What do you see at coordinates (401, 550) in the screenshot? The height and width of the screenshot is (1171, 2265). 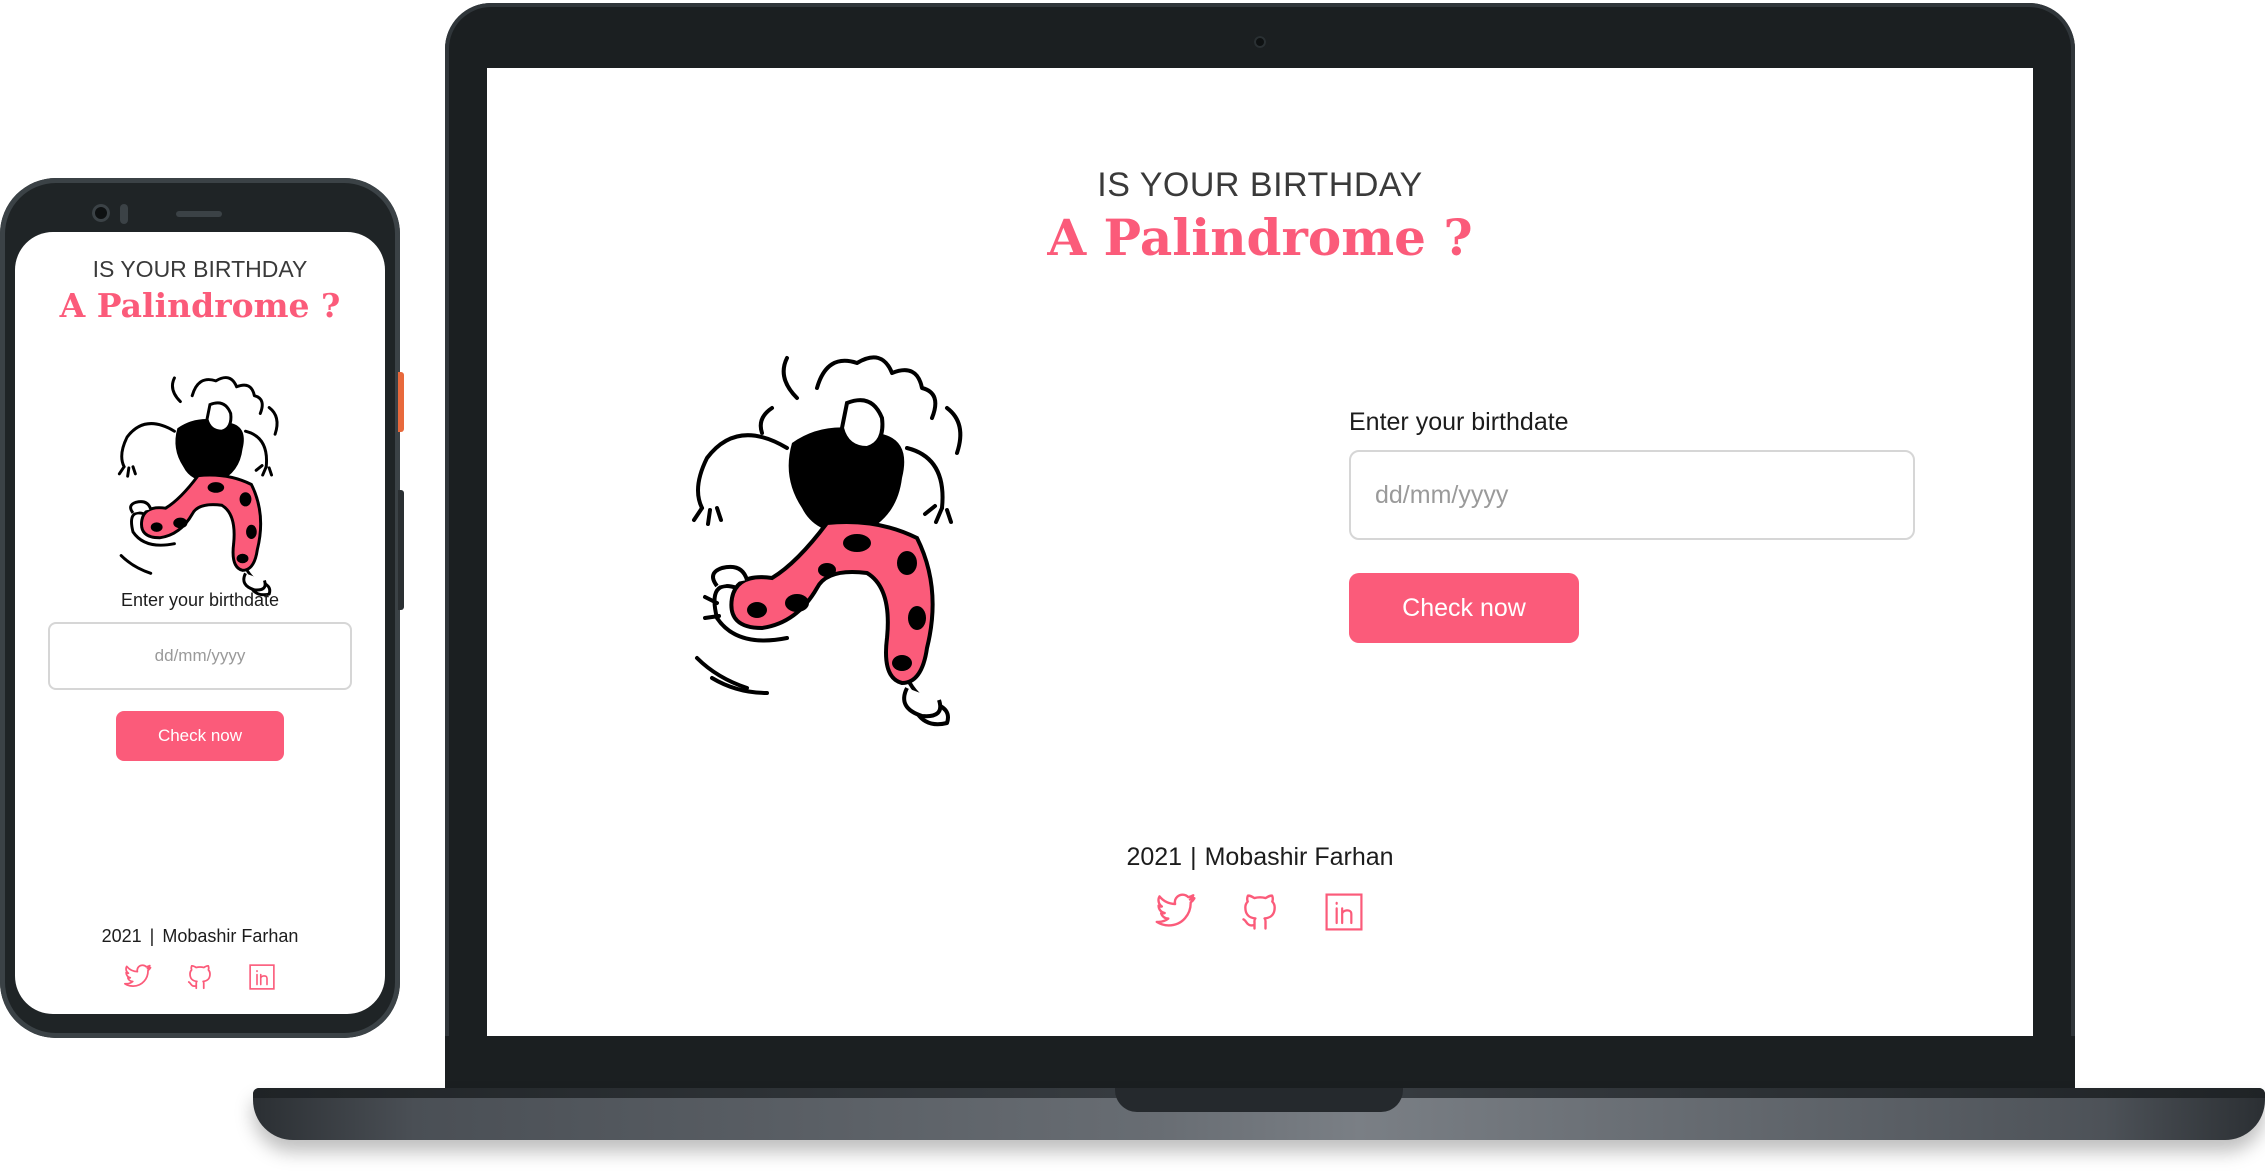 I see `phone-volume-button` at bounding box center [401, 550].